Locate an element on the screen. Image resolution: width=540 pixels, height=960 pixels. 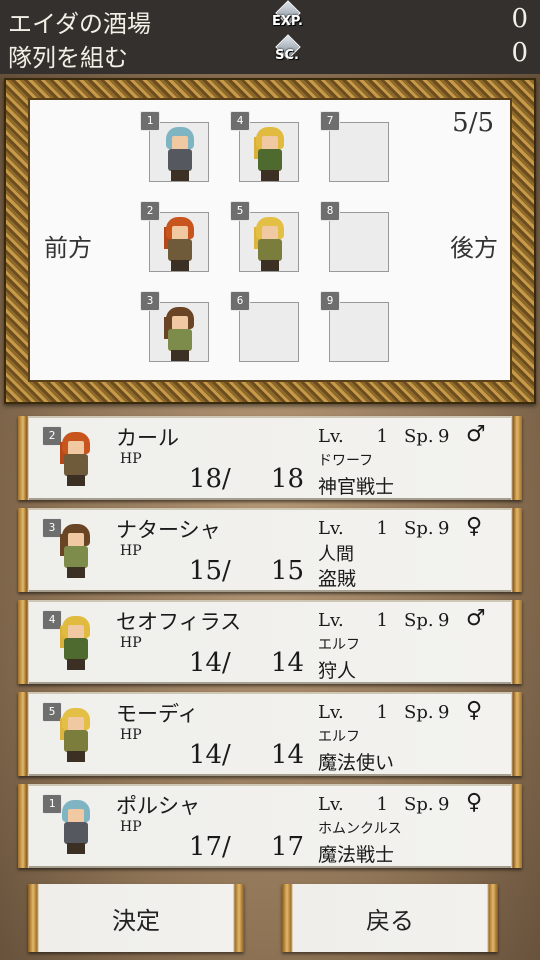
hp-current: 17 is located at coordinates (205, 847).